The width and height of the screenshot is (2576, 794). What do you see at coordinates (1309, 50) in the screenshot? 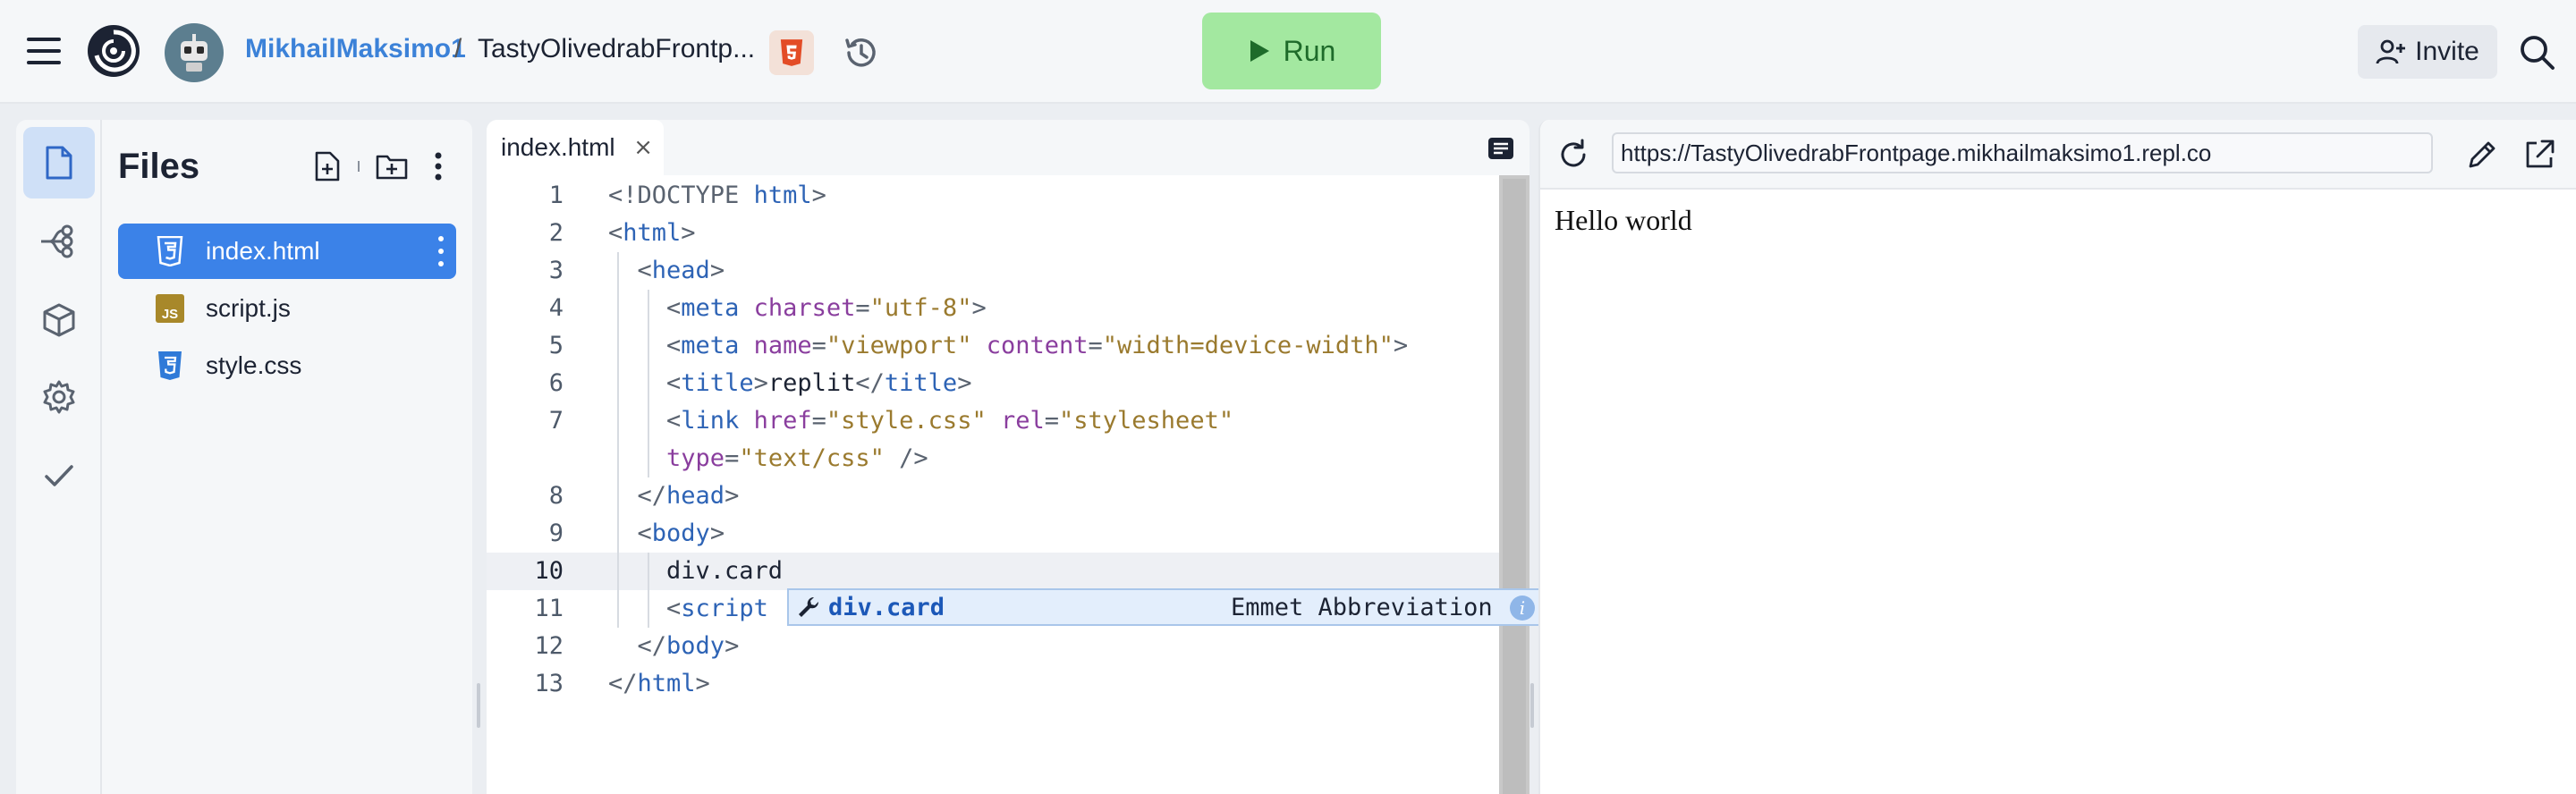
I see `run-label: Run` at bounding box center [1309, 50].